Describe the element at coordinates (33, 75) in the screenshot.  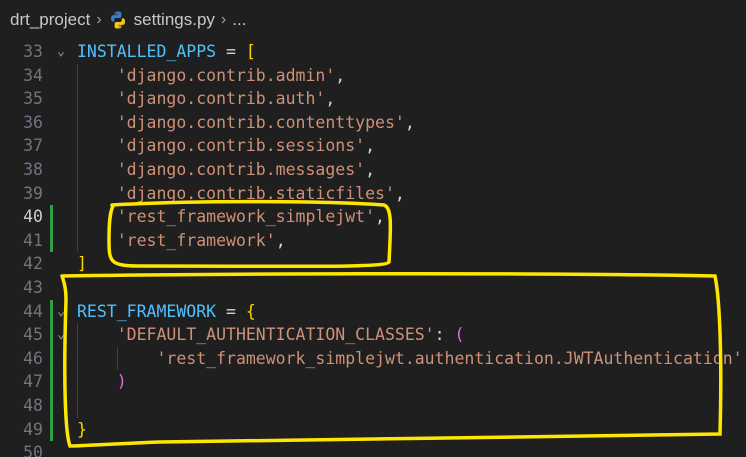
I see `line-number: 34` at that location.